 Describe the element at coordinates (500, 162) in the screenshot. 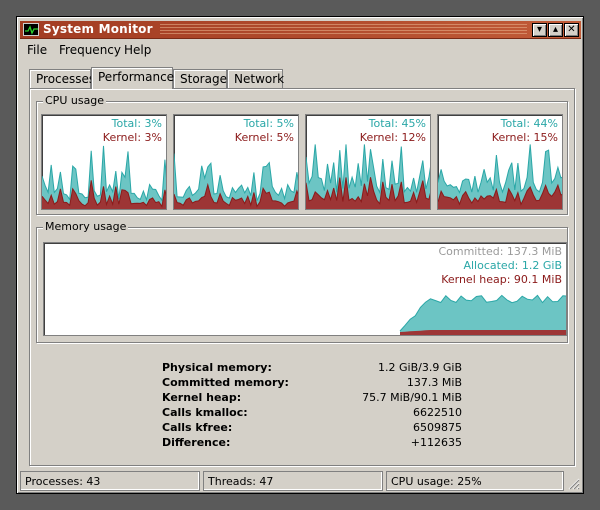

I see `cpu-graph-core-3: Total: 44% Kernel: 15%` at that location.